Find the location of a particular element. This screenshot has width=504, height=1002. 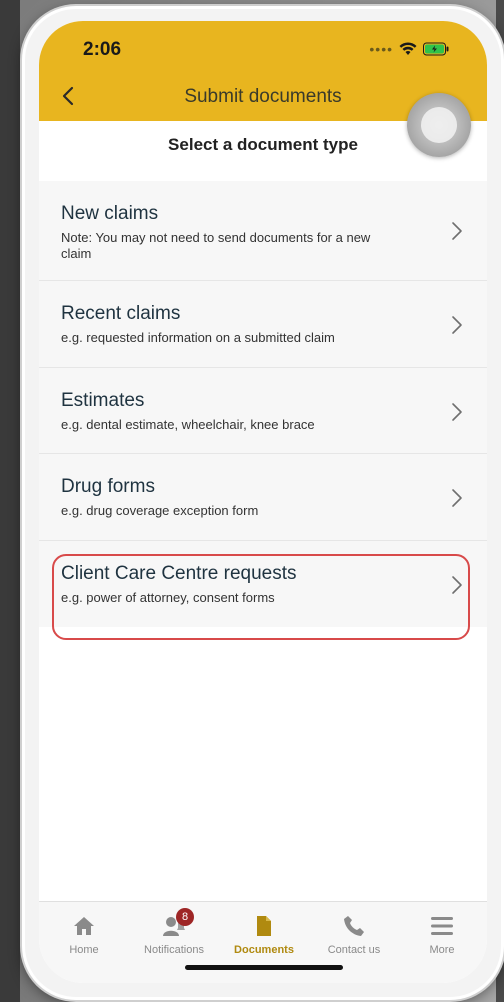

item-title: Client Care Centre requests is located at coordinates (179, 573).